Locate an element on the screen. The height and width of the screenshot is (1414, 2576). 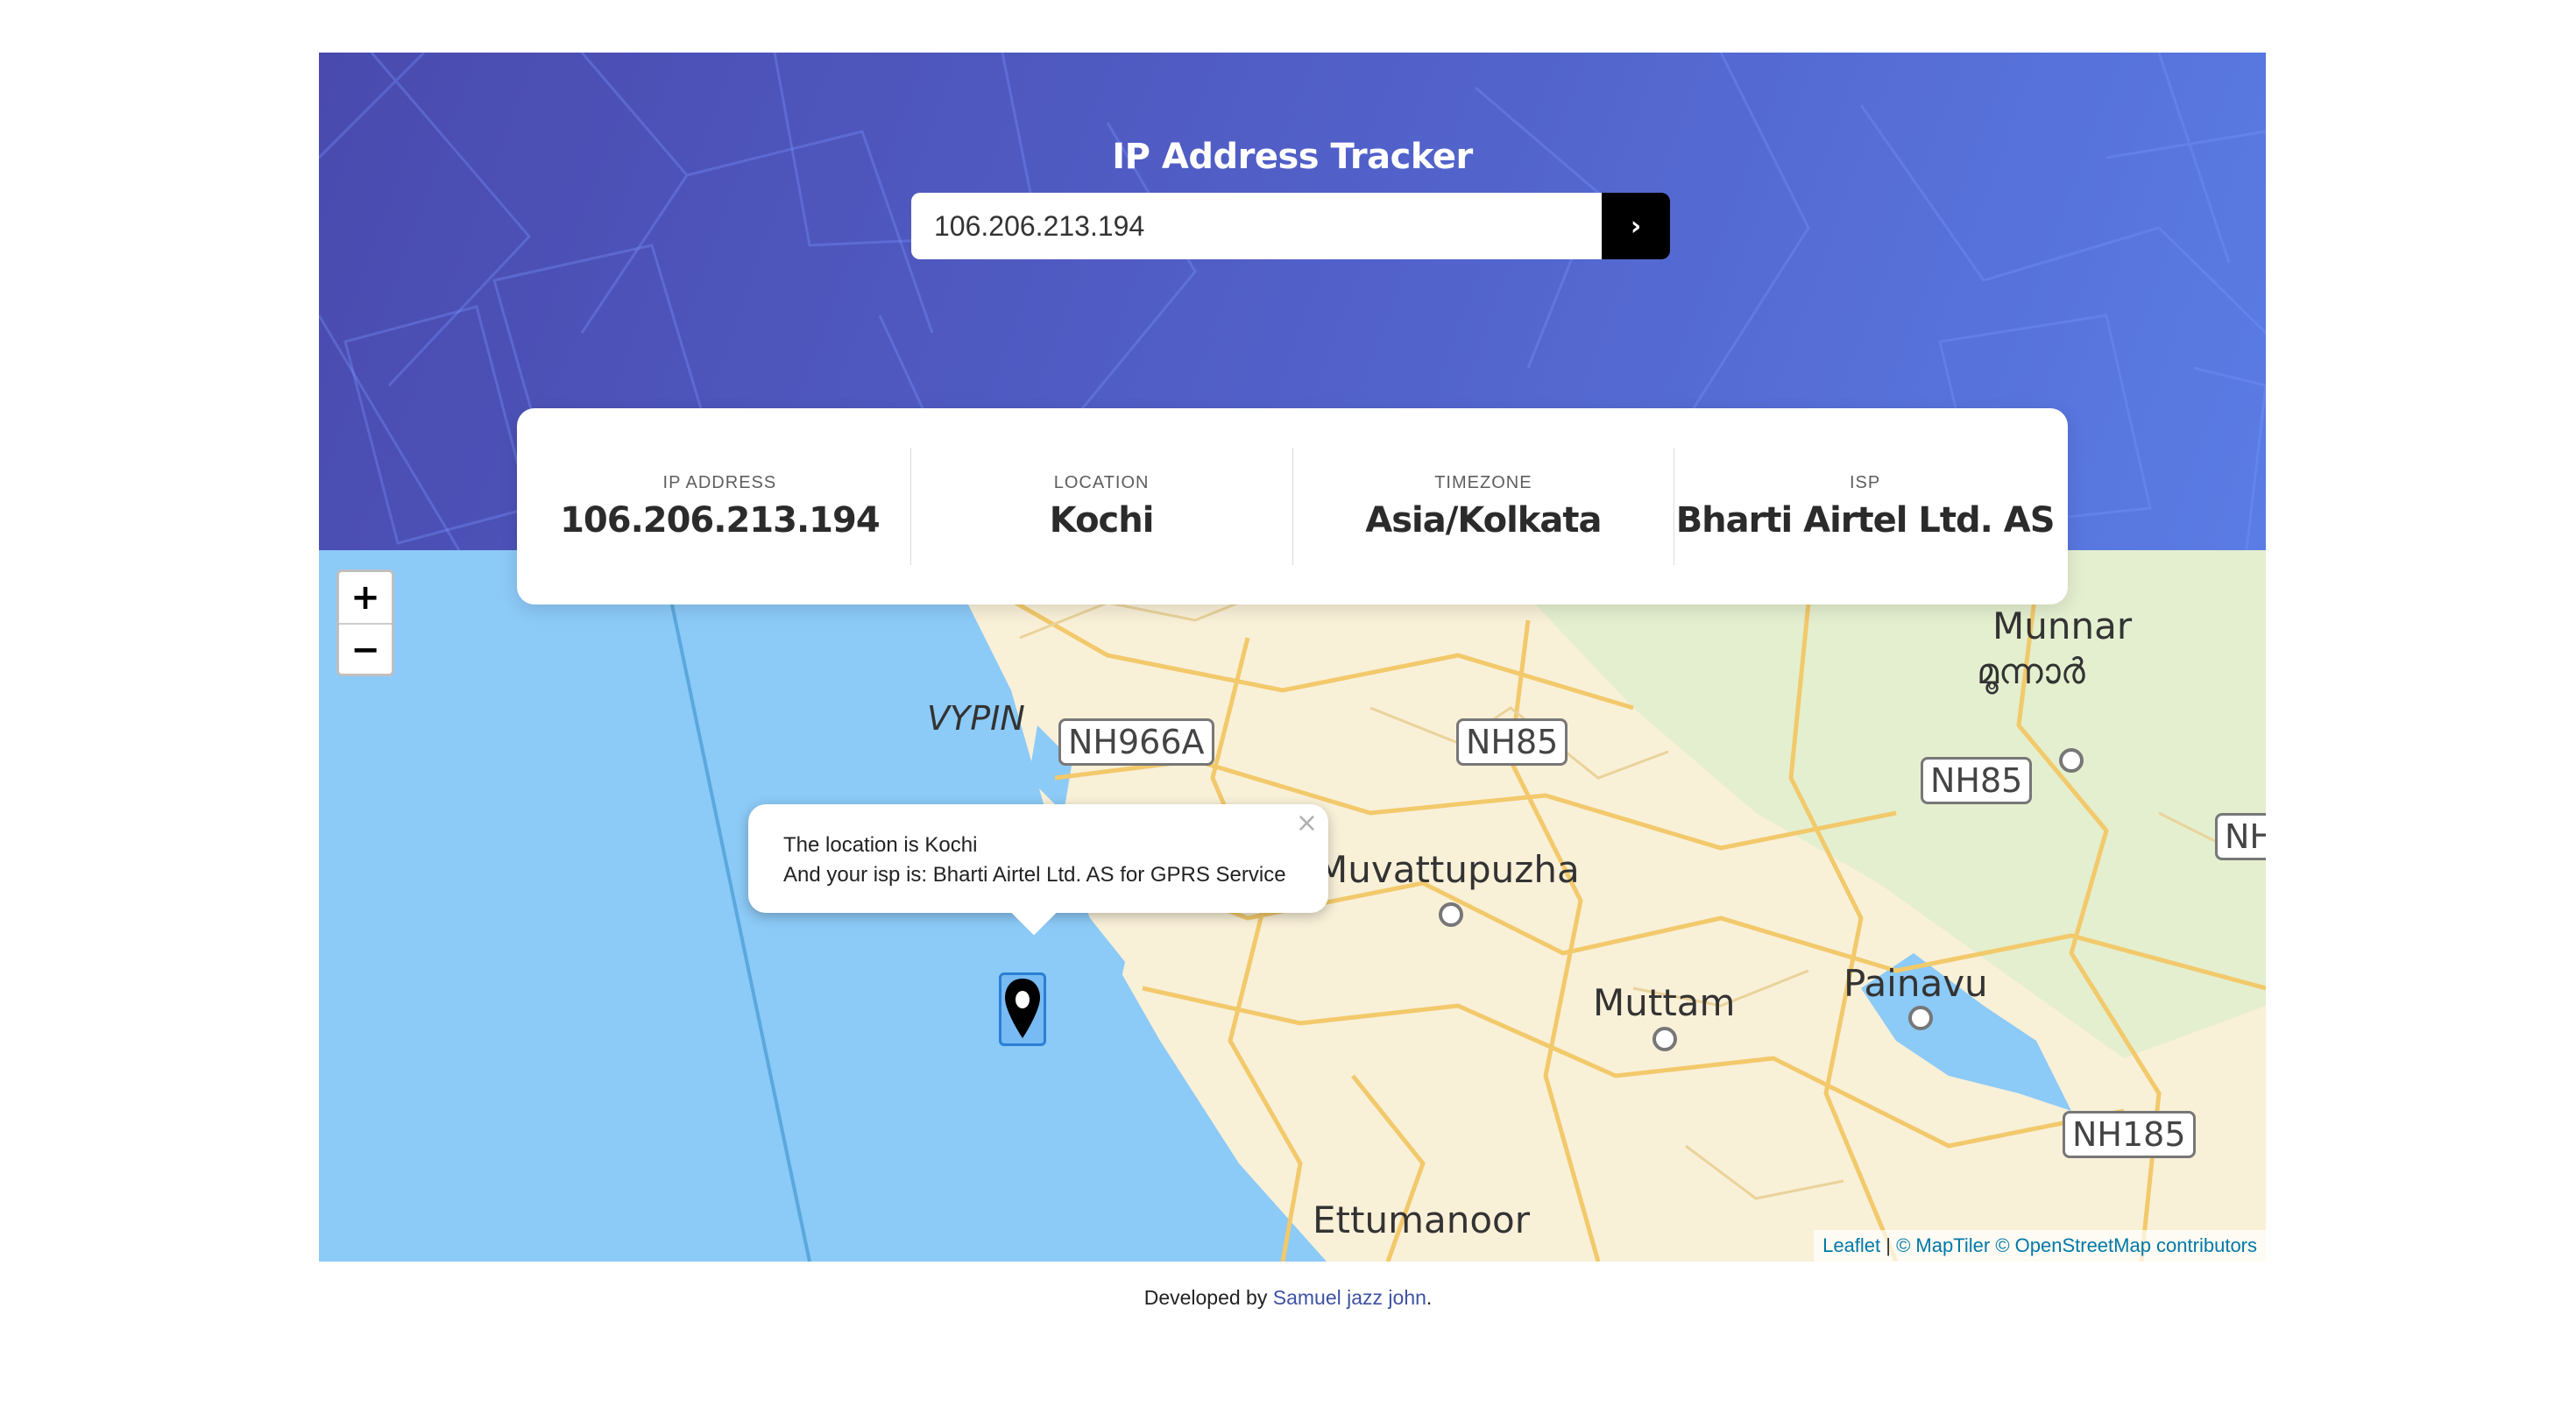
map-label-munnar-malayalam: മൂന്നാർ is located at coordinates (2031, 672).